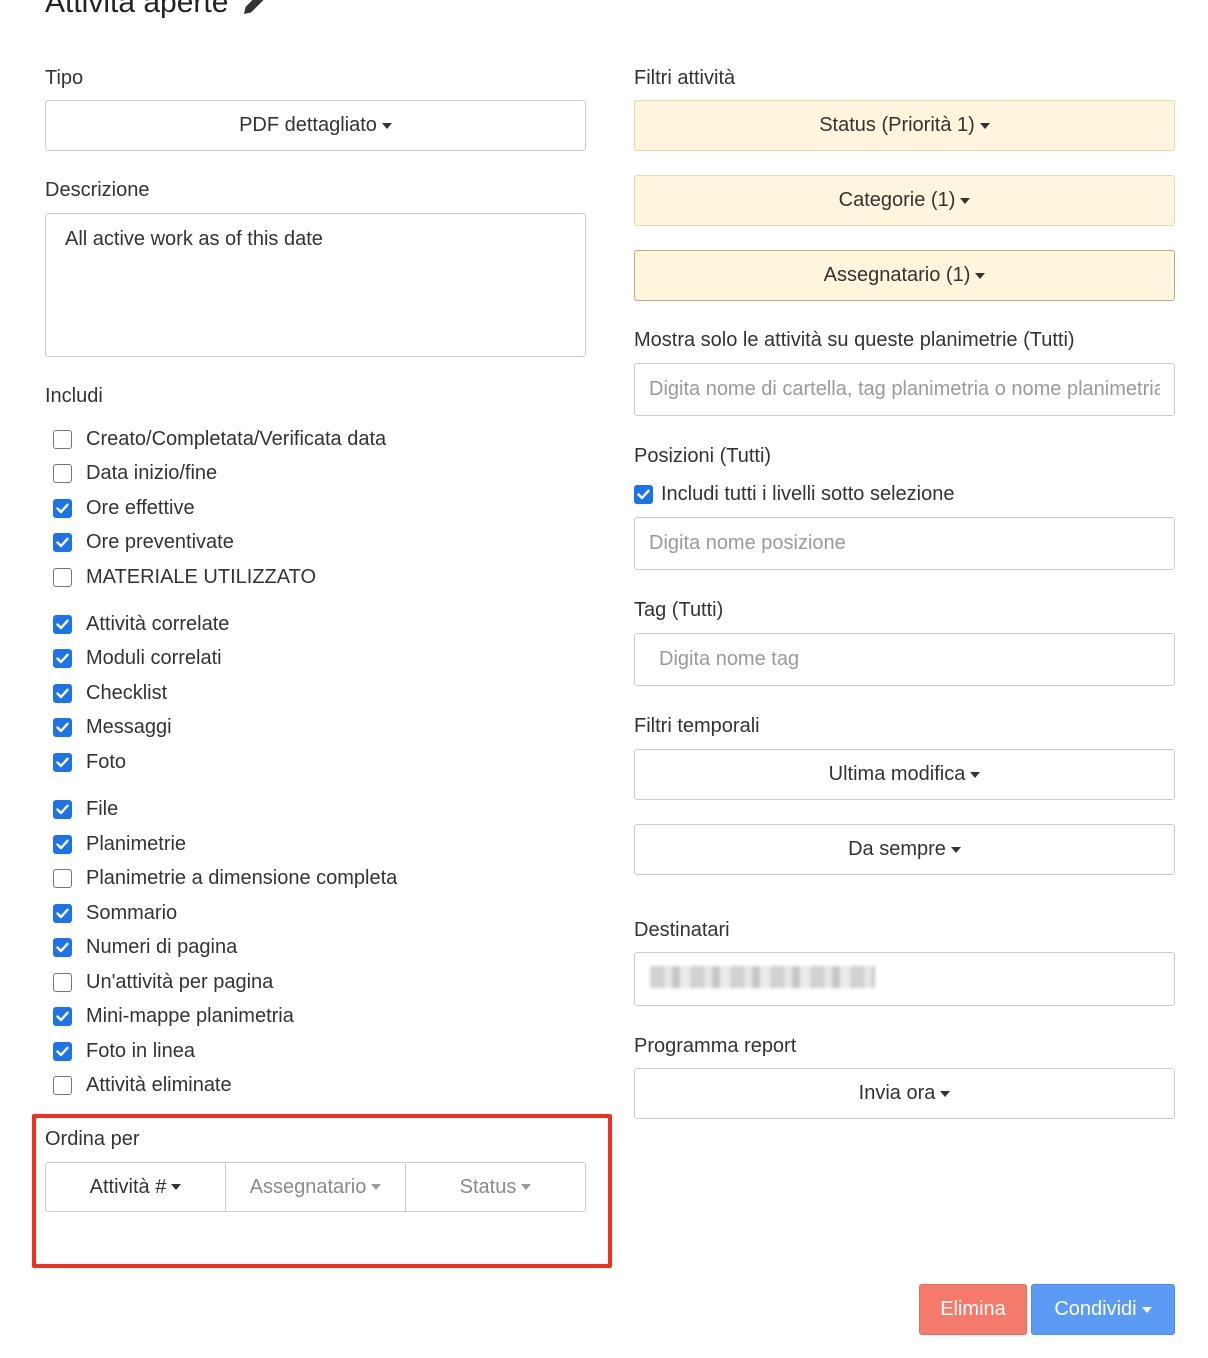 This screenshot has height=1358, width=1208. Describe the element at coordinates (74, 396) in the screenshot. I see `include-label: Includi` at that location.